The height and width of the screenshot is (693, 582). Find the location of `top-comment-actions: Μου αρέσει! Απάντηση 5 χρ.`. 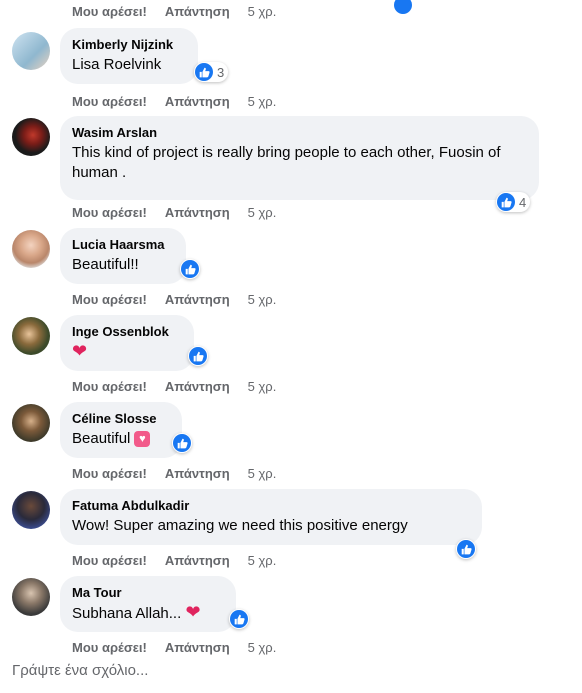

top-comment-actions: Μου αρέσει! Απάντηση 5 χρ. is located at coordinates (174, 11).